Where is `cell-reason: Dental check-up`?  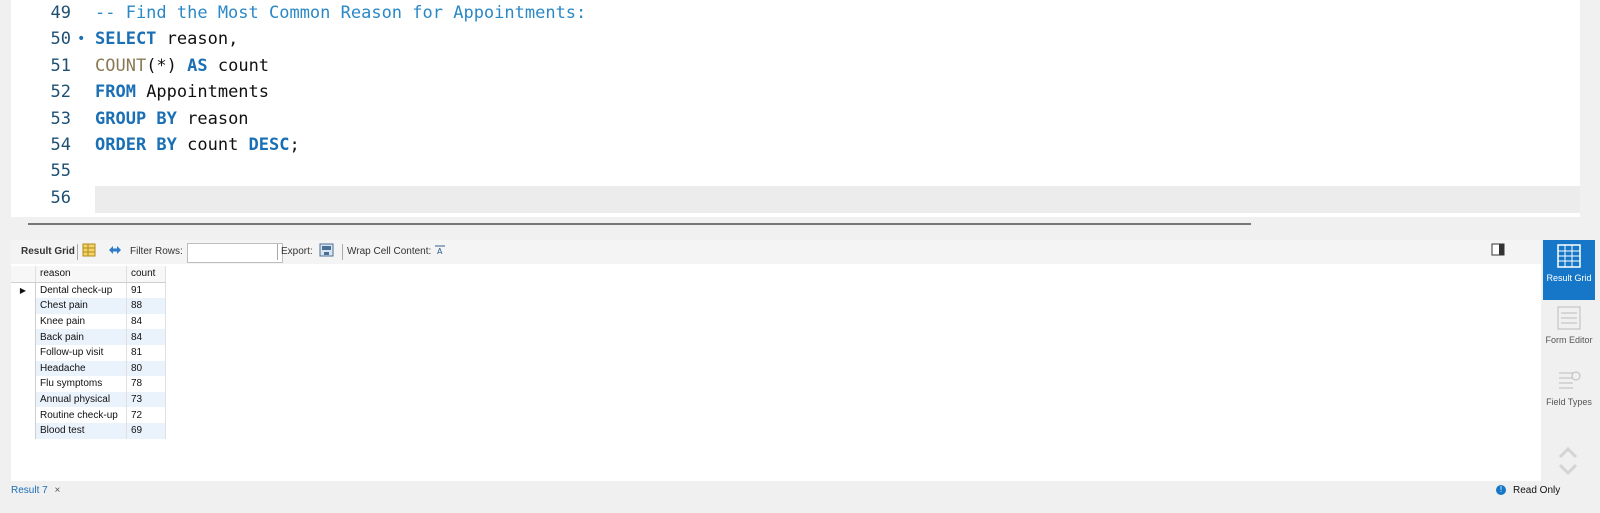 cell-reason: Dental check-up is located at coordinates (81, 290).